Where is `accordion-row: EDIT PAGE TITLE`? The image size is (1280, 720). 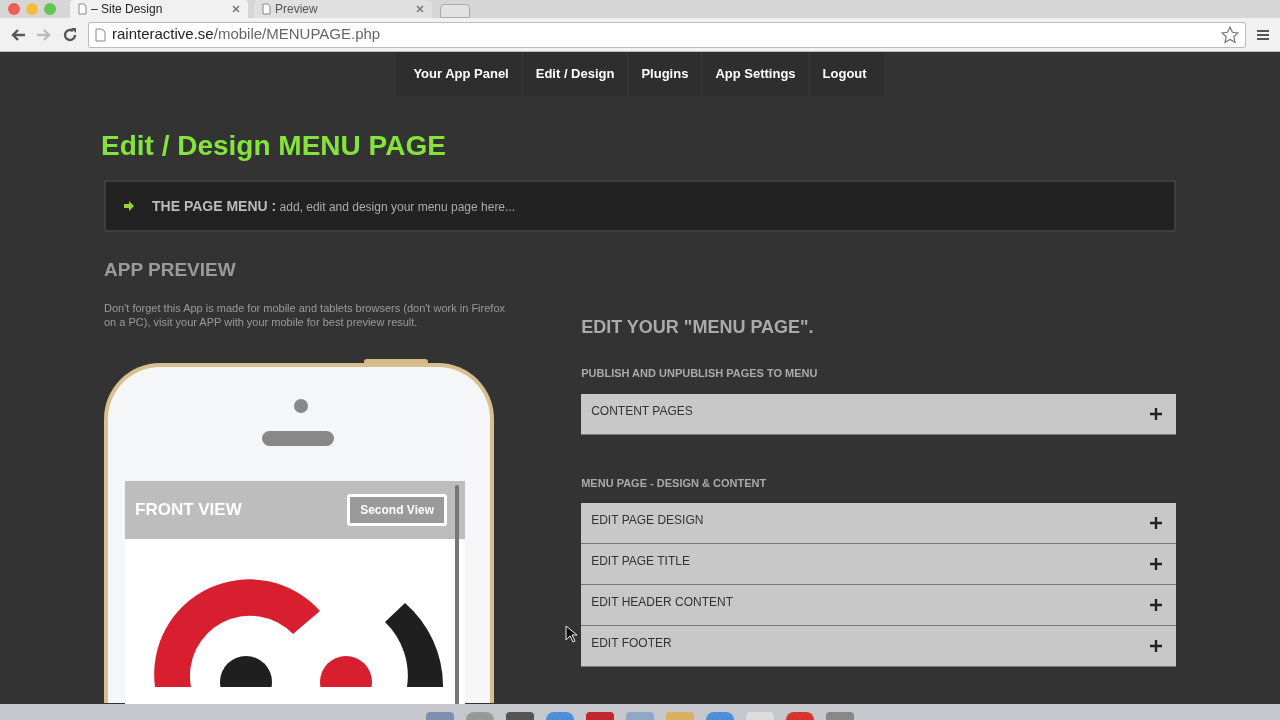
accordion-row: EDIT PAGE TITLE is located at coordinates (878, 564).